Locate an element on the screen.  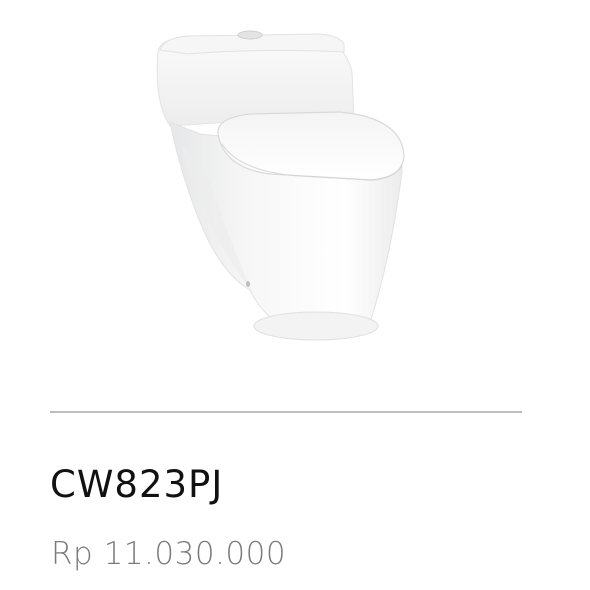
product-name: CW823PJ is located at coordinates (136, 484).